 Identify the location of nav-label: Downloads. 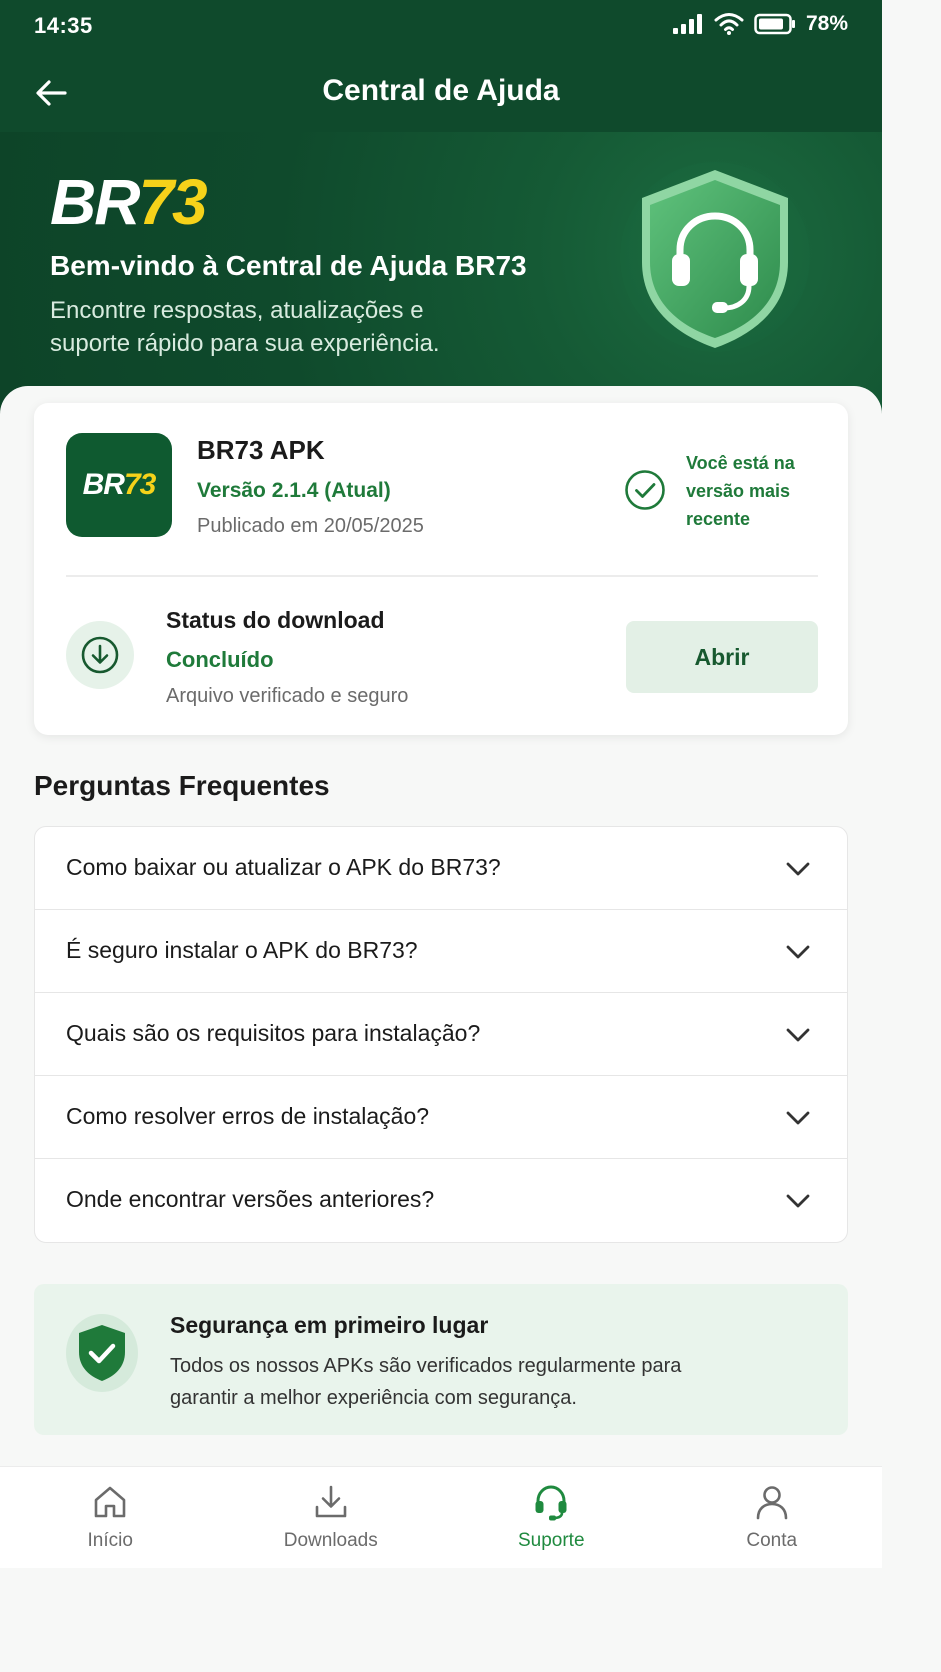
(330, 1540).